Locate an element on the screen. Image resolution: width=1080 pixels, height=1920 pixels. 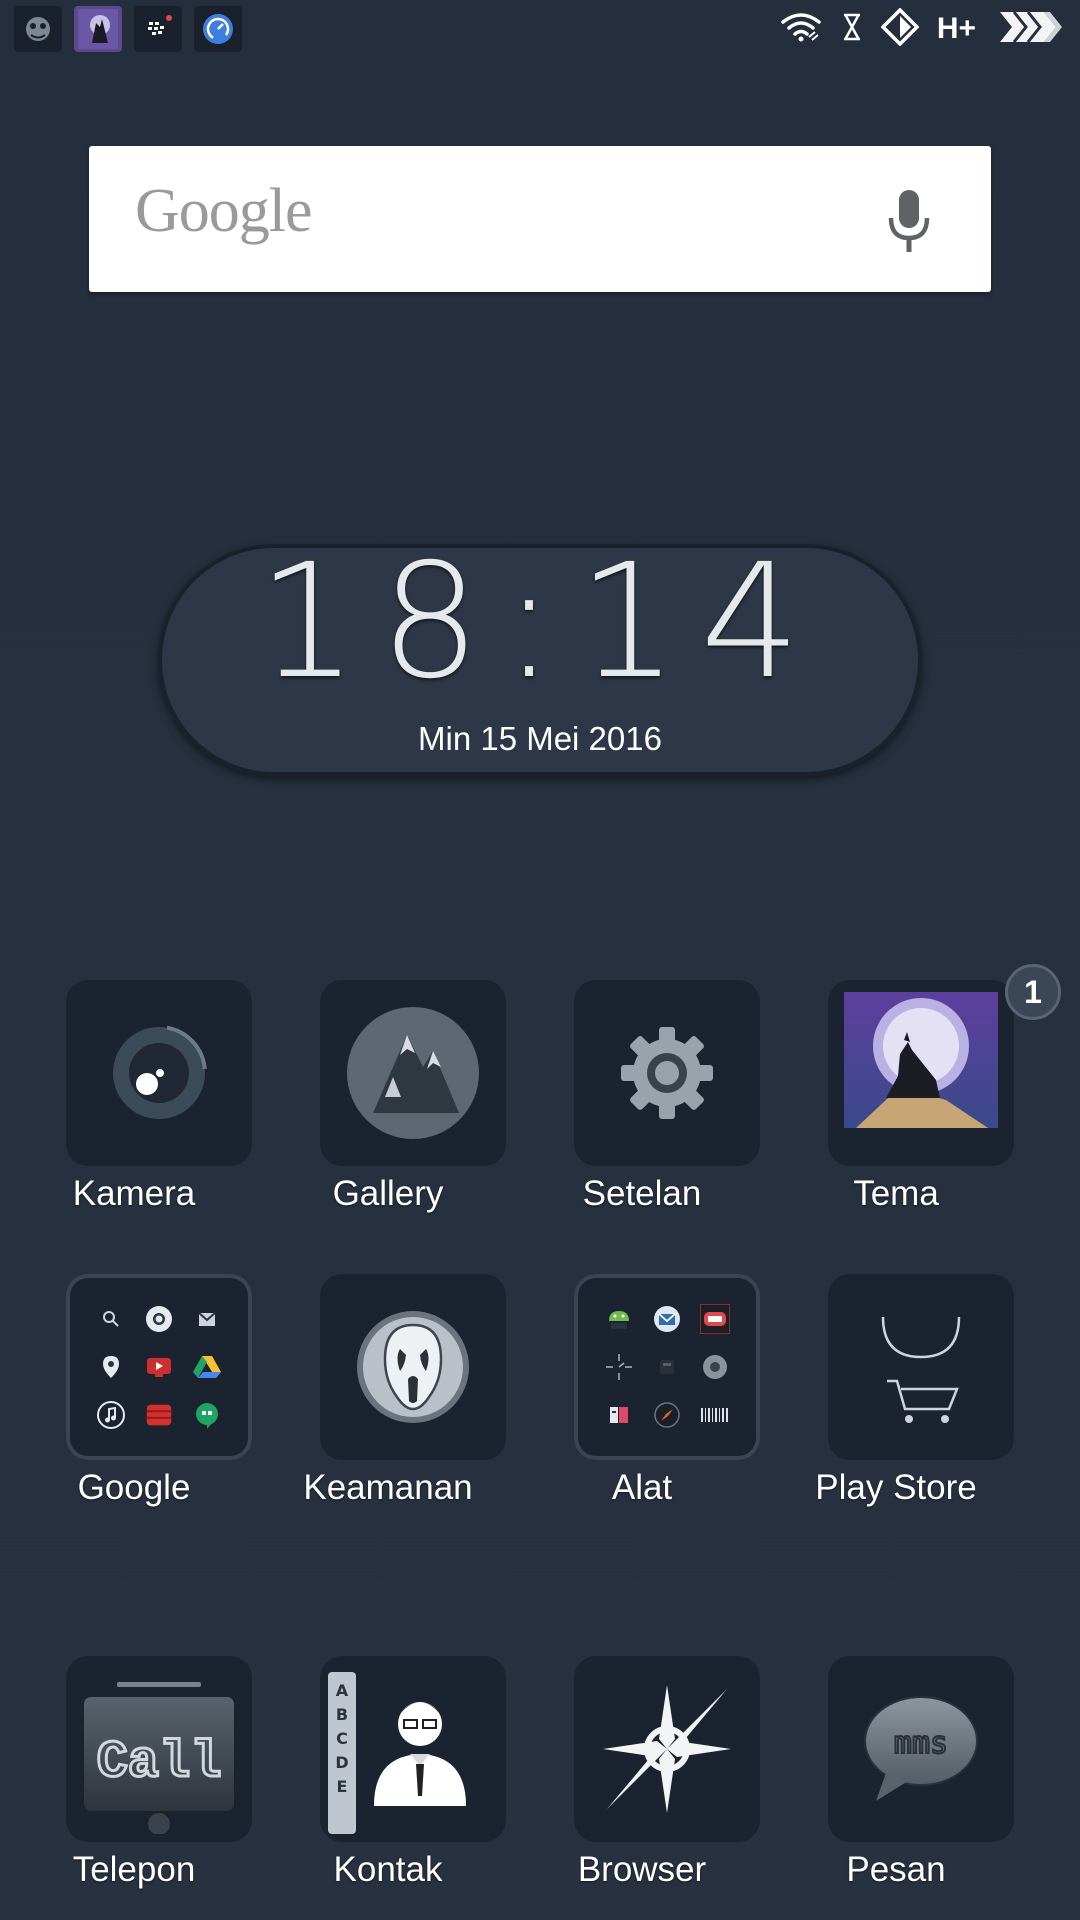
mic-icon is located at coordinates (909, 222).